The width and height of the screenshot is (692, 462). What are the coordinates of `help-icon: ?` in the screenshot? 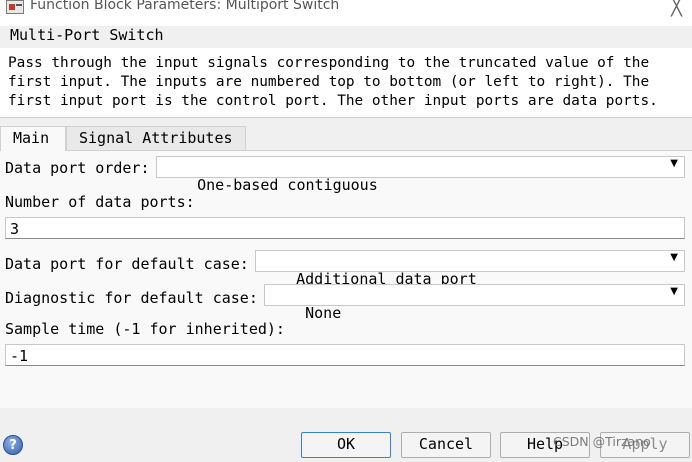 It's located at (13, 445).